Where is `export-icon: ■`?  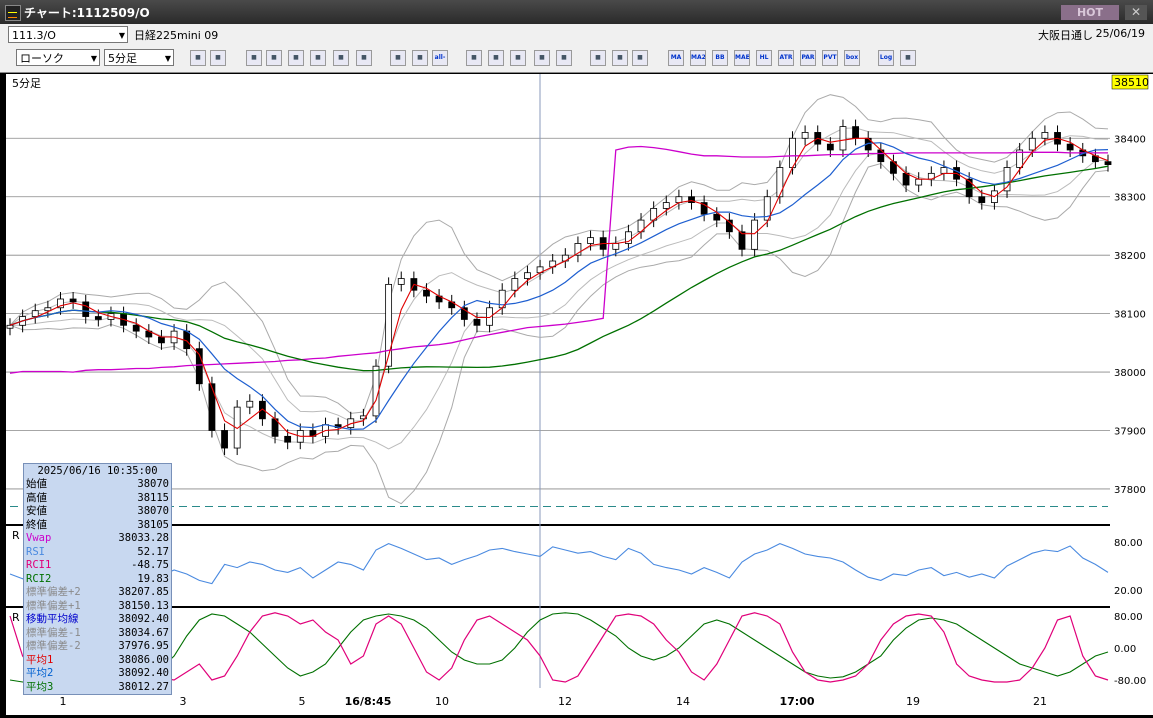 export-icon: ■ is located at coordinates (908, 58).